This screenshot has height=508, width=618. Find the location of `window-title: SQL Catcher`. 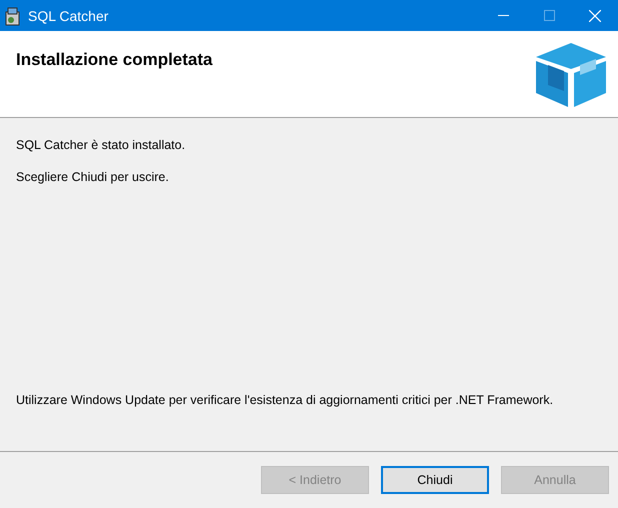

window-title: SQL Catcher is located at coordinates (69, 16).